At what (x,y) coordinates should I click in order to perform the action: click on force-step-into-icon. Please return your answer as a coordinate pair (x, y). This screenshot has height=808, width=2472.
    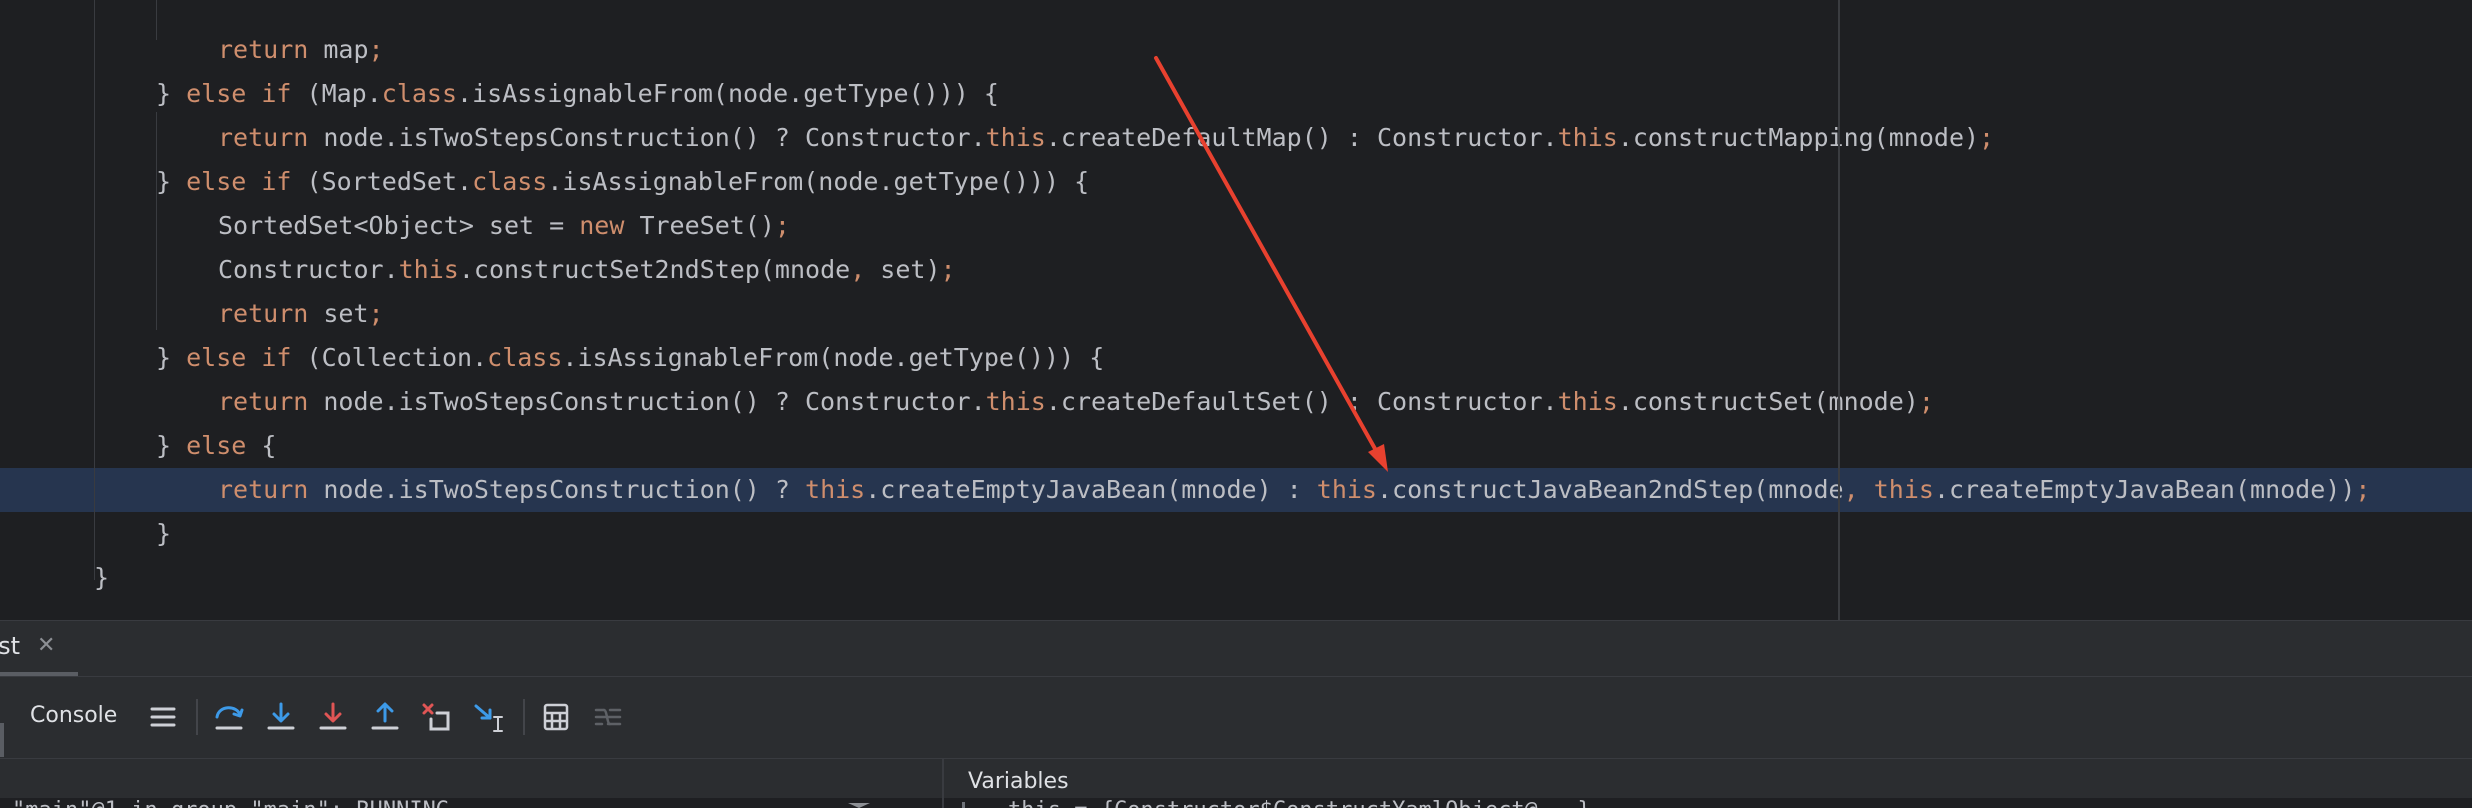
    Looking at the image, I should click on (333, 717).